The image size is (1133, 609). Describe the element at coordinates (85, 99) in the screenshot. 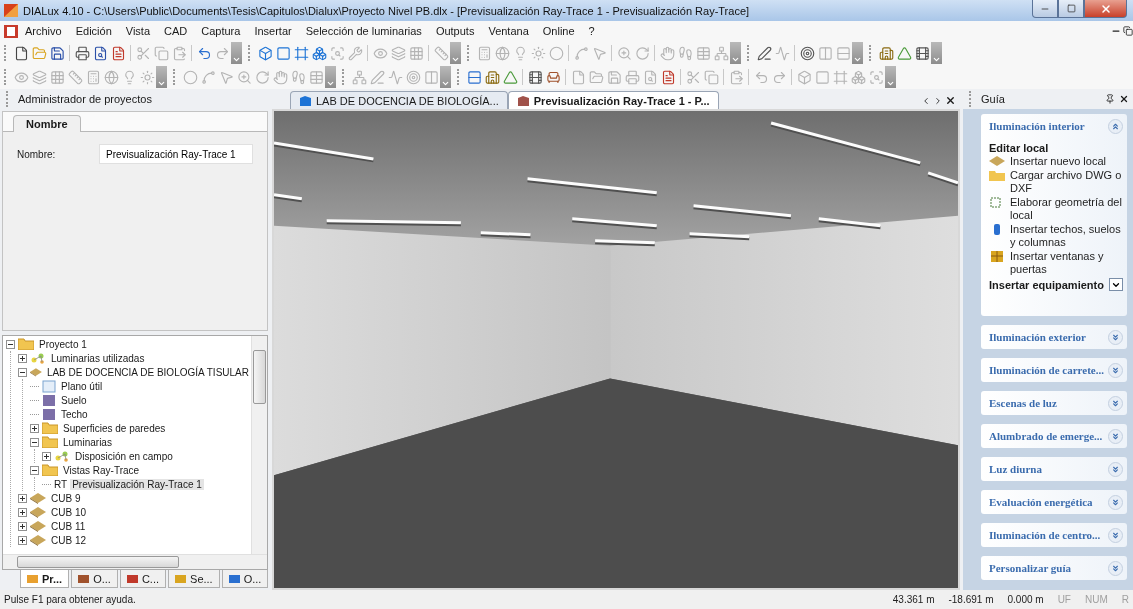

I see `panel-title: Administrador de proyectos` at that location.